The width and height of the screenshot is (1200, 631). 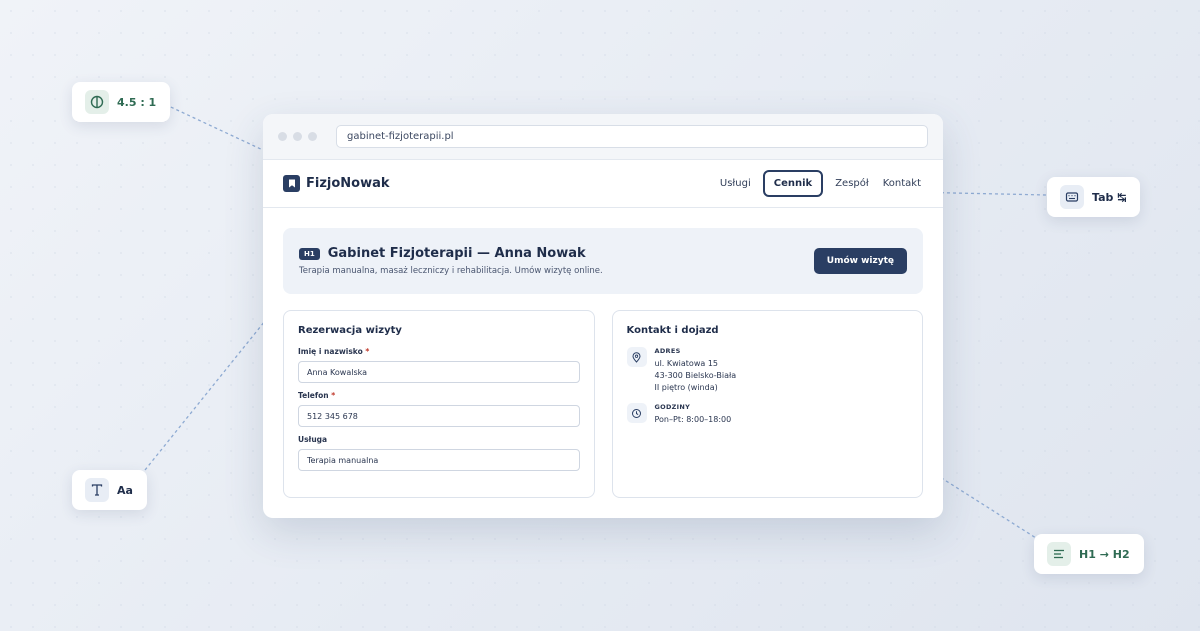 What do you see at coordinates (672, 407) in the screenshot?
I see `hours-label: GODZINY` at bounding box center [672, 407].